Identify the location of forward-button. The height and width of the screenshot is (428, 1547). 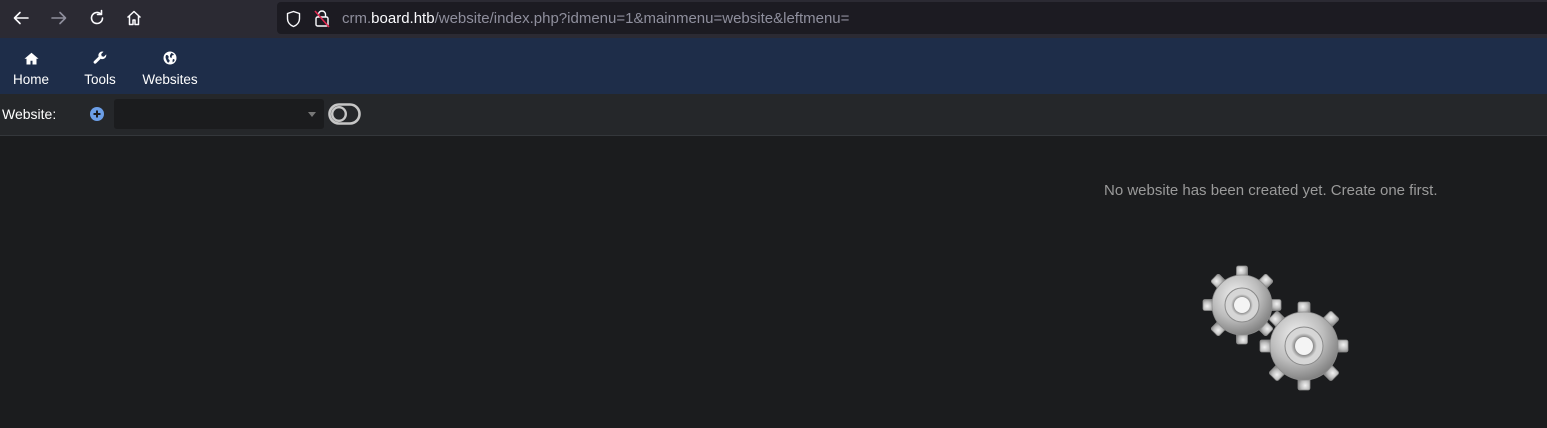
(59, 18).